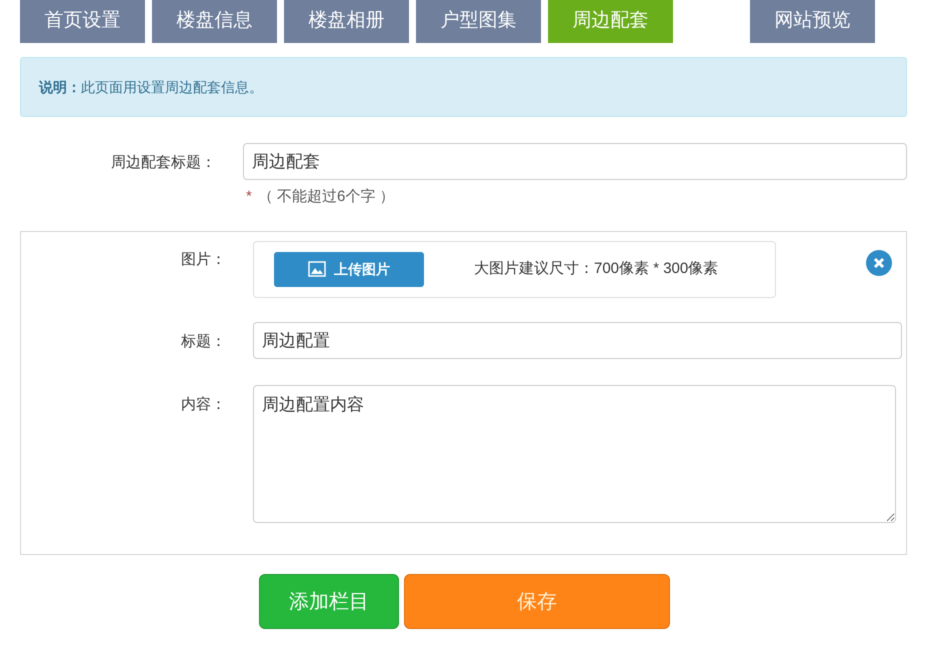  What do you see at coordinates (329, 601) in the screenshot?
I see `add-section-button: 添加栏目` at bounding box center [329, 601].